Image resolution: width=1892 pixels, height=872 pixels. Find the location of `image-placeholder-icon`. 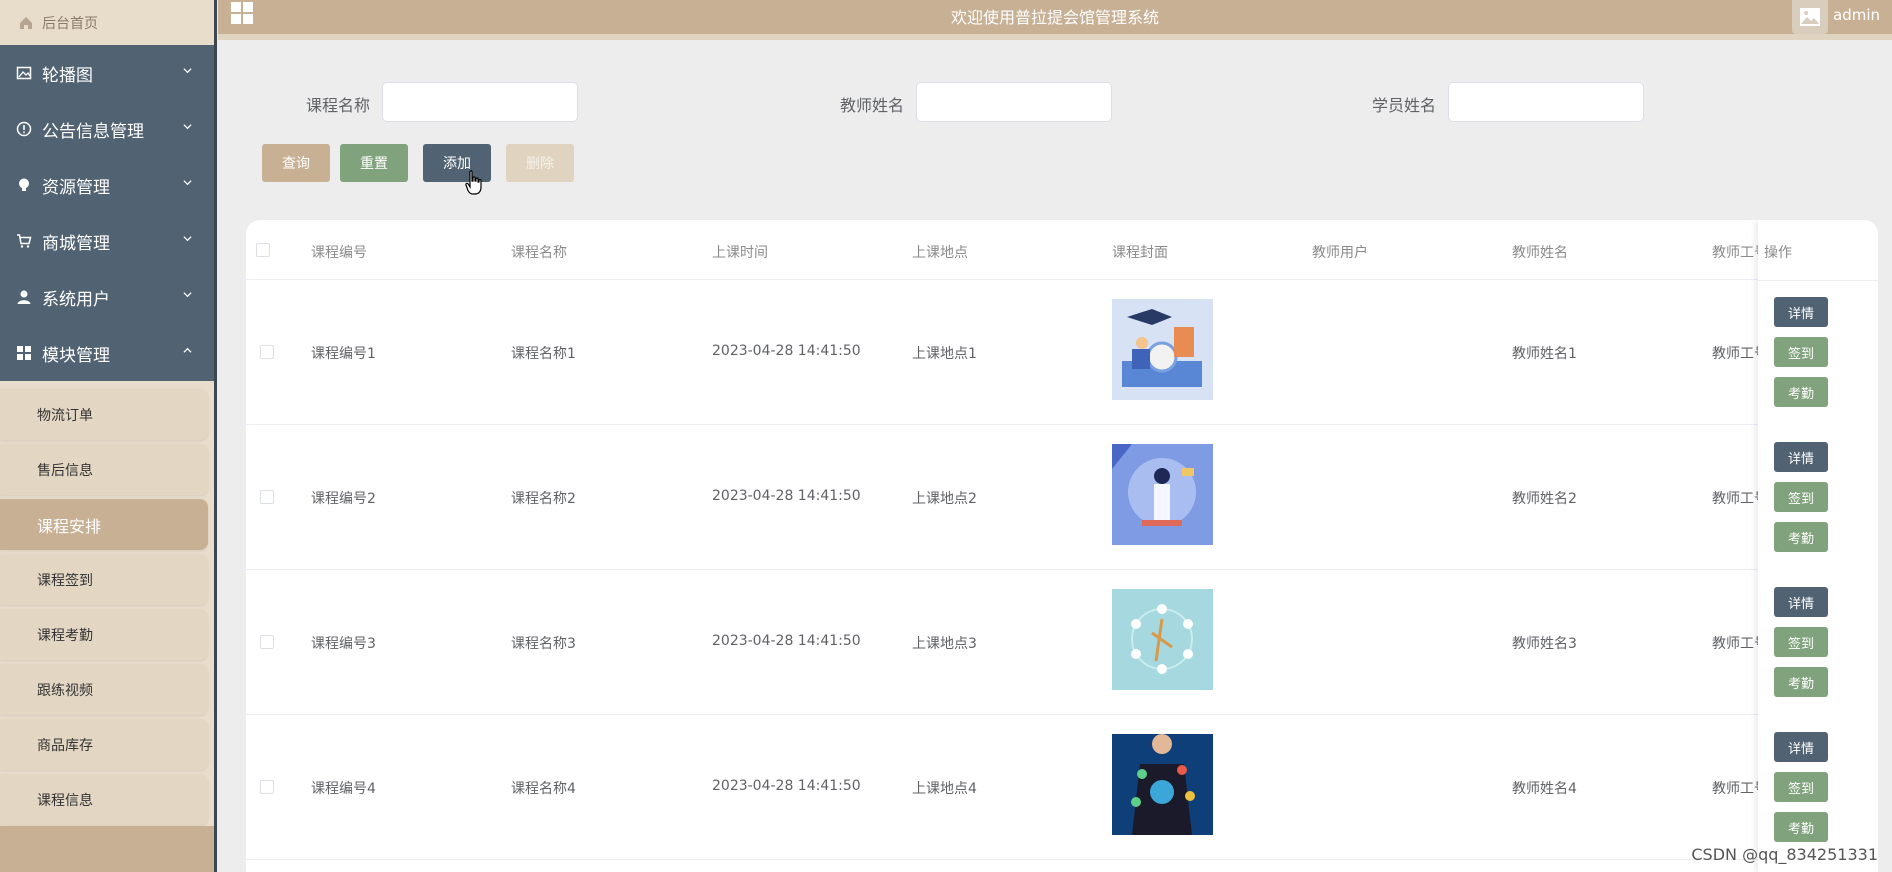

image-placeholder-icon is located at coordinates (1810, 17).